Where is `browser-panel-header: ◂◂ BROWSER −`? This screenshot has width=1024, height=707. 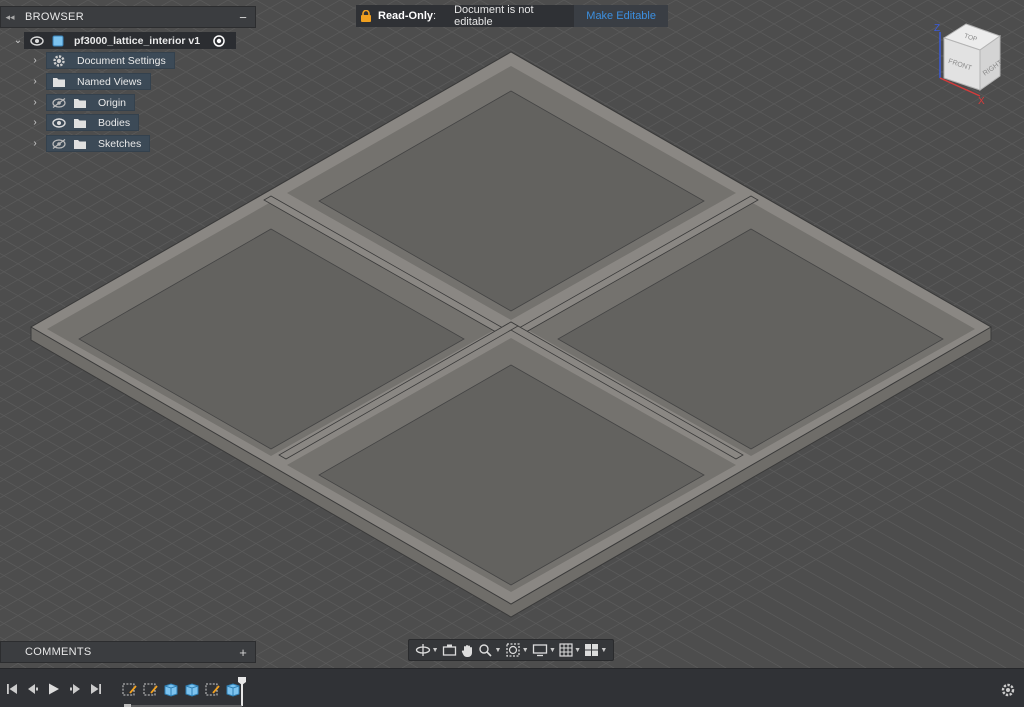 browser-panel-header: ◂◂ BROWSER − is located at coordinates (128, 17).